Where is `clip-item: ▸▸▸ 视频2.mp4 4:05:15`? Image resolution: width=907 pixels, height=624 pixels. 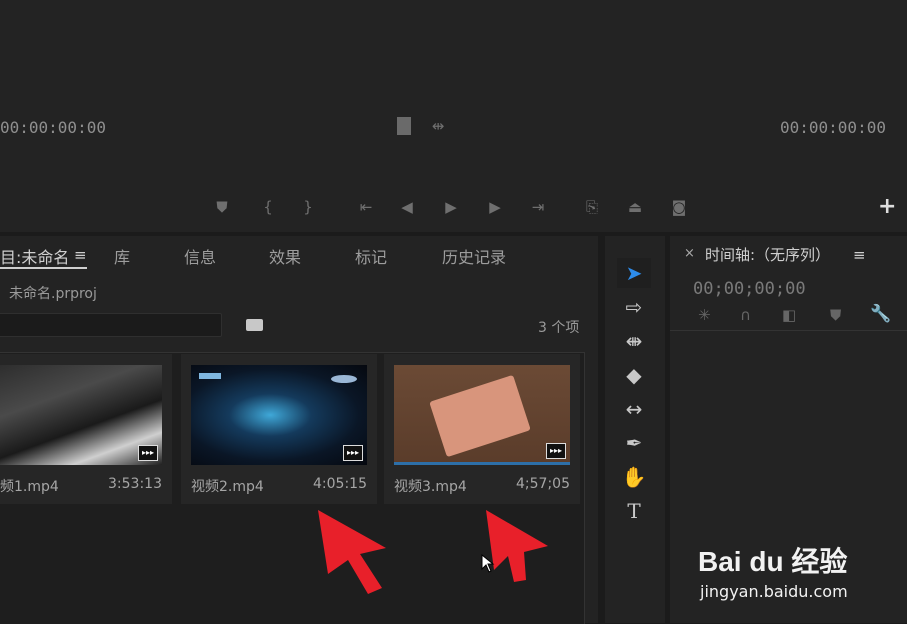 clip-item: ▸▸▸ 视频2.mp4 4:05:15 is located at coordinates (279, 429).